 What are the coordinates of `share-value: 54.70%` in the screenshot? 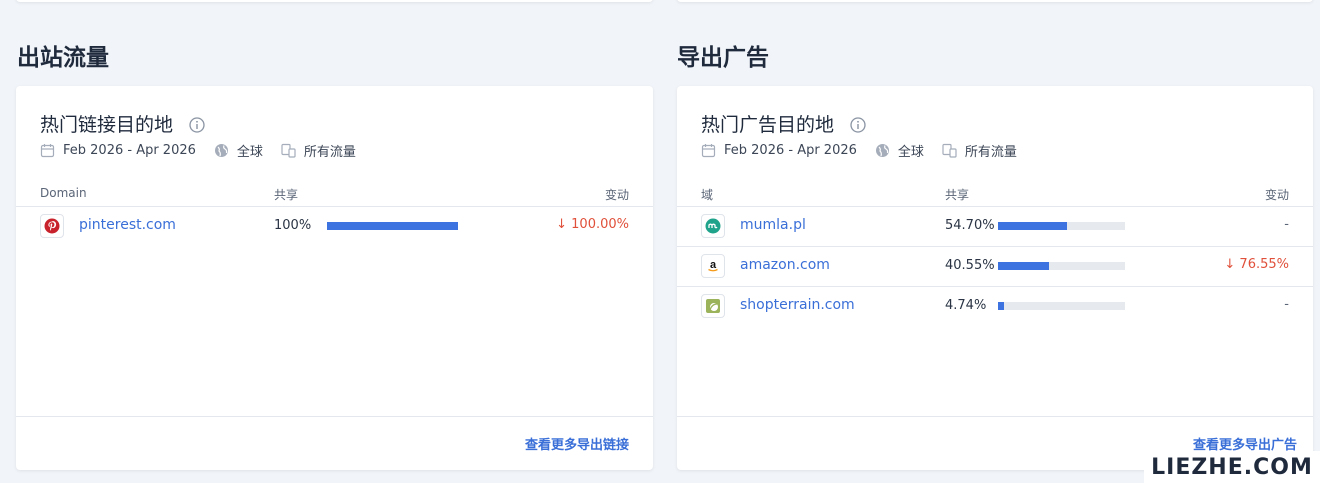 It's located at (970, 225).